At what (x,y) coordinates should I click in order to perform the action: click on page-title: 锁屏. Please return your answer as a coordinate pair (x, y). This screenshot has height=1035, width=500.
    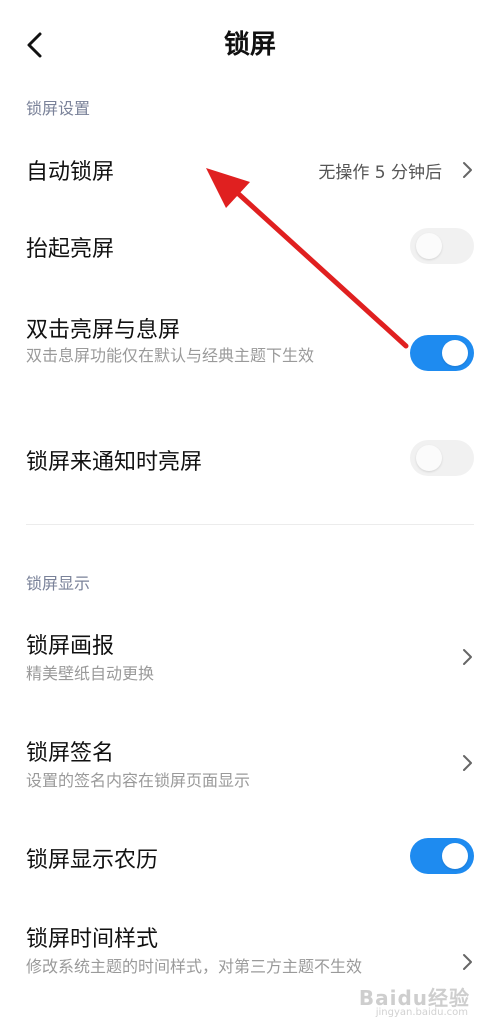
    Looking at the image, I should click on (249, 45).